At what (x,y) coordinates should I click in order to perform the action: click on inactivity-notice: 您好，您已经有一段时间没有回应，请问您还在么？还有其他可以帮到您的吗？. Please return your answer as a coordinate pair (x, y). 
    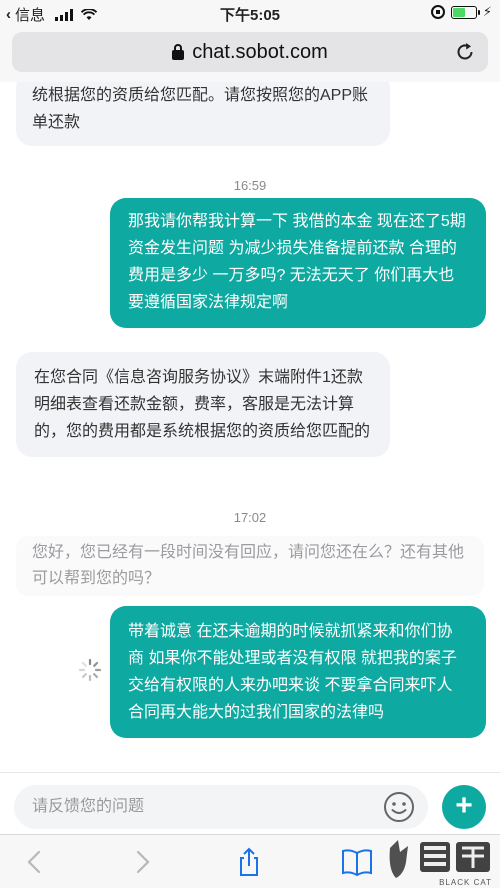
    Looking at the image, I should click on (250, 566).